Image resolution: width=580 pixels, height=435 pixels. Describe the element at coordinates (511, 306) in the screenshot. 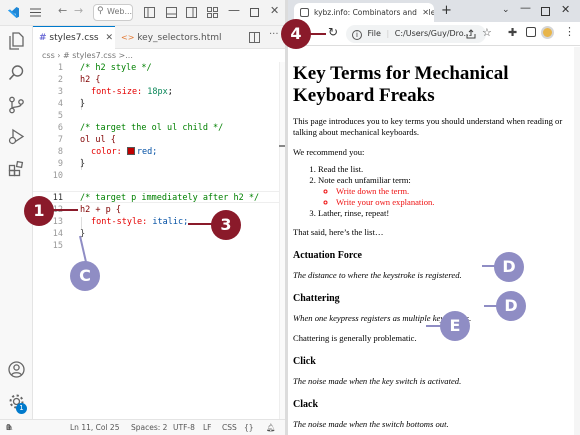

I see `callout-d-2: D` at that location.